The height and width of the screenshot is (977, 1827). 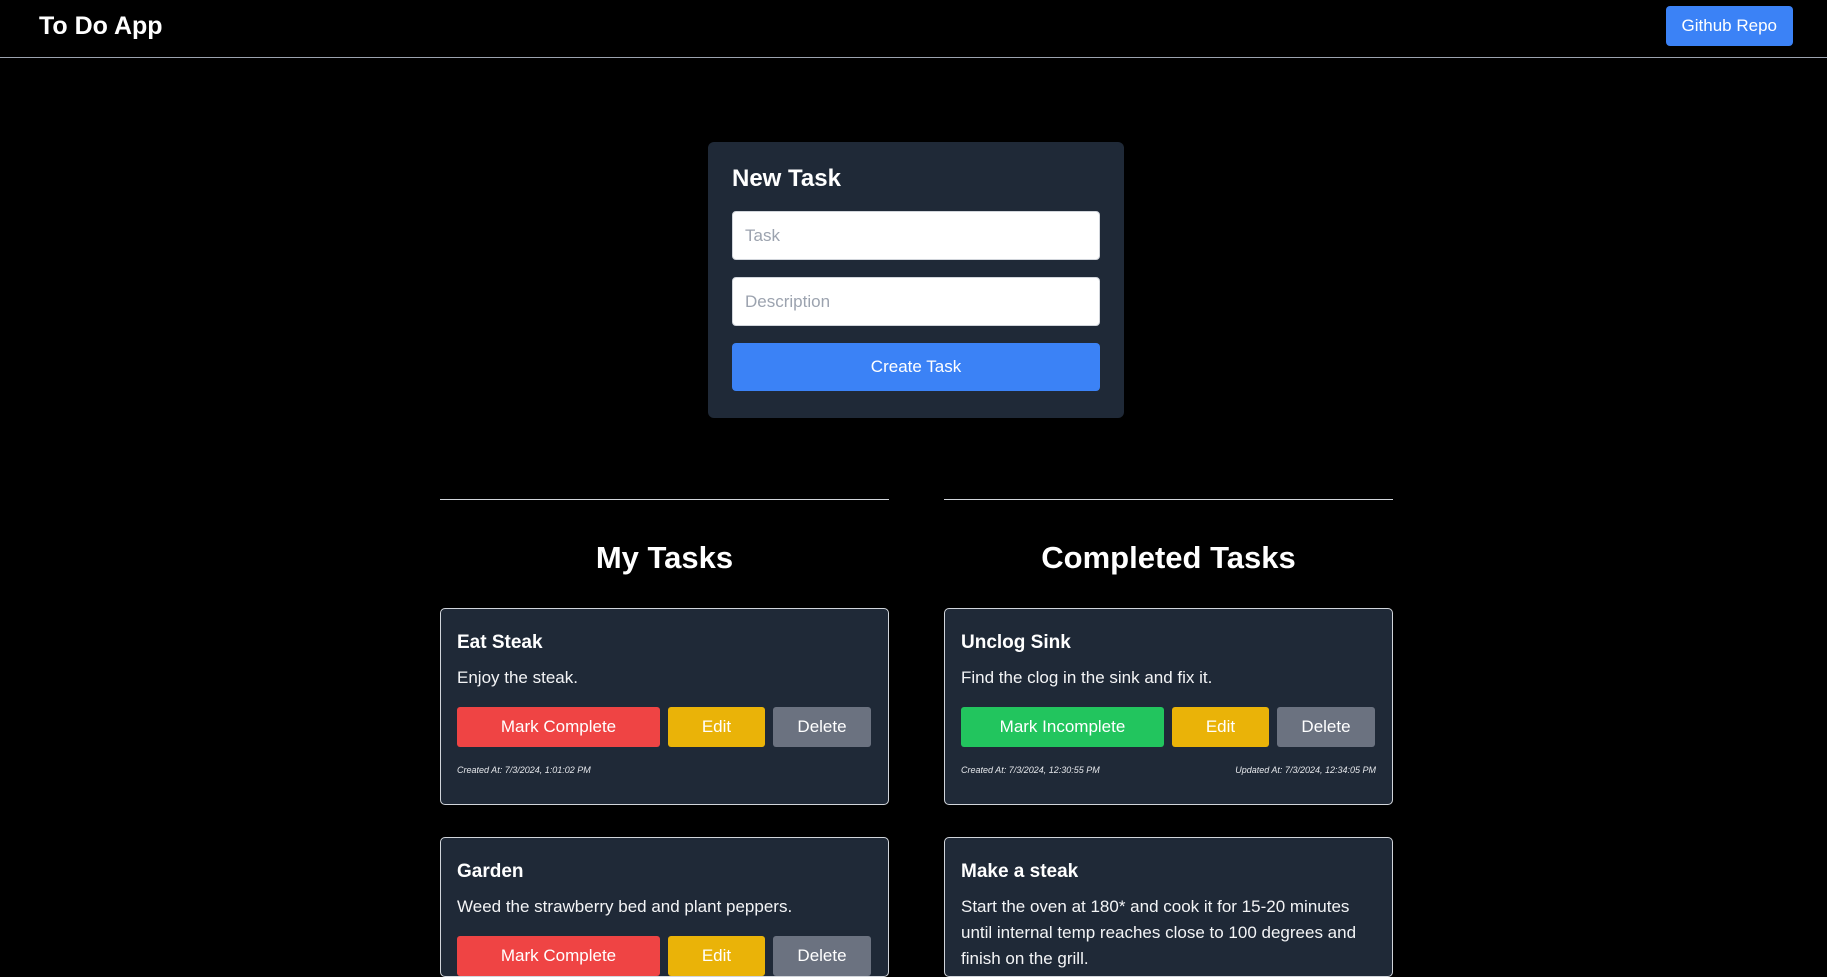 I want to click on task-title: Eat Steak, so click(x=500, y=642).